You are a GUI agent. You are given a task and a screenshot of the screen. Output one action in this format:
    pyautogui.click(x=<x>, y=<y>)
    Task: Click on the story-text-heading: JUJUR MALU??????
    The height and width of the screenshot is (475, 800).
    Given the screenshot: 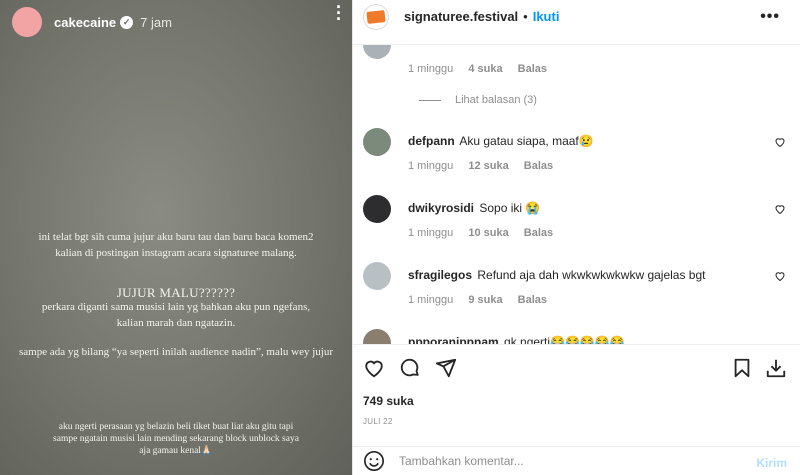 What is the action you would take?
    pyautogui.click(x=176, y=292)
    